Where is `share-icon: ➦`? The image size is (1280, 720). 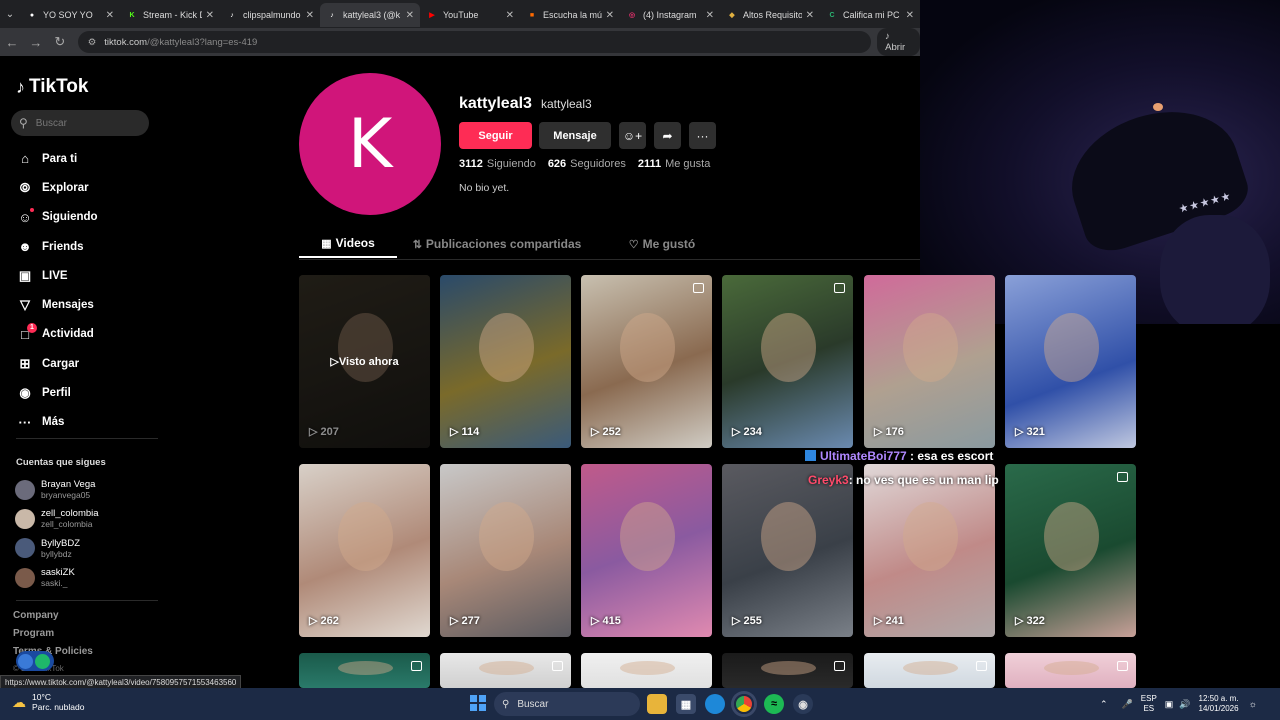 share-icon: ➦ is located at coordinates (667, 135).